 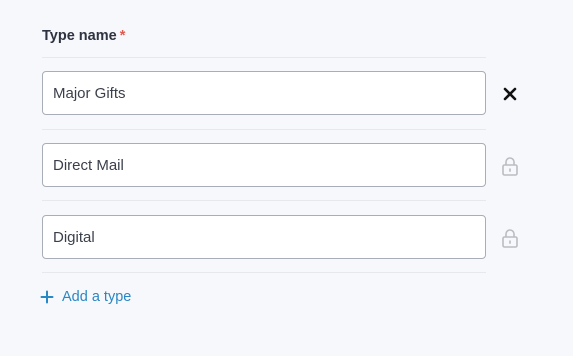 What do you see at coordinates (47, 297) in the screenshot?
I see `plus-icon` at bounding box center [47, 297].